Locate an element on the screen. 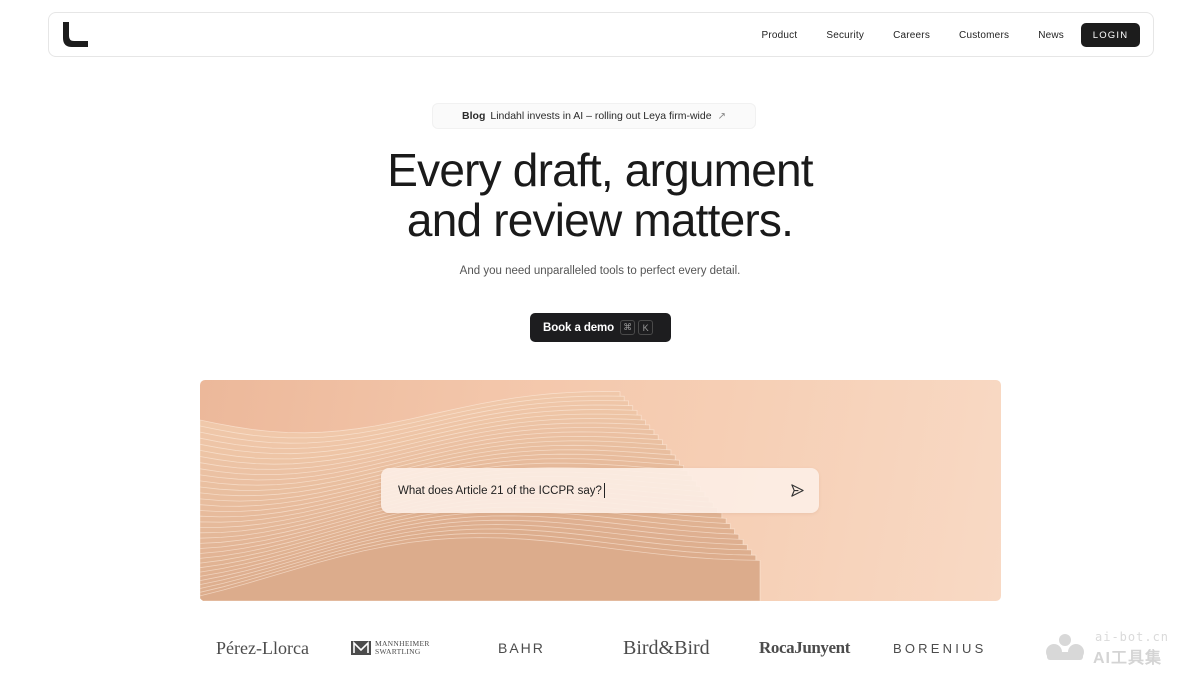 The width and height of the screenshot is (1200, 675). company-logo-icon is located at coordinates (75, 35).